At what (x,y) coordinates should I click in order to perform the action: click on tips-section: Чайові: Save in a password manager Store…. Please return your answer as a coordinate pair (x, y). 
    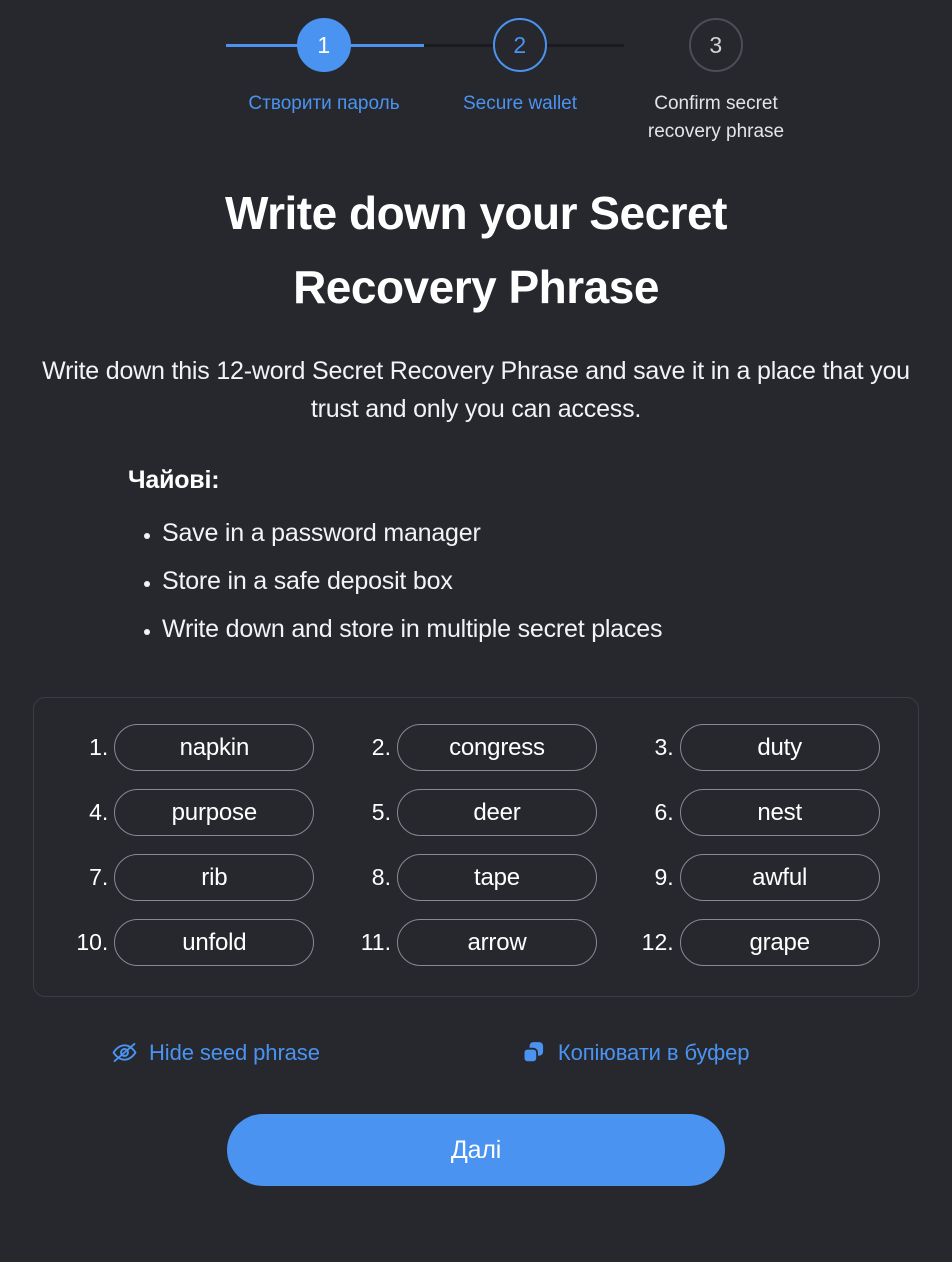
    Looking at the image, I should click on (476, 559).